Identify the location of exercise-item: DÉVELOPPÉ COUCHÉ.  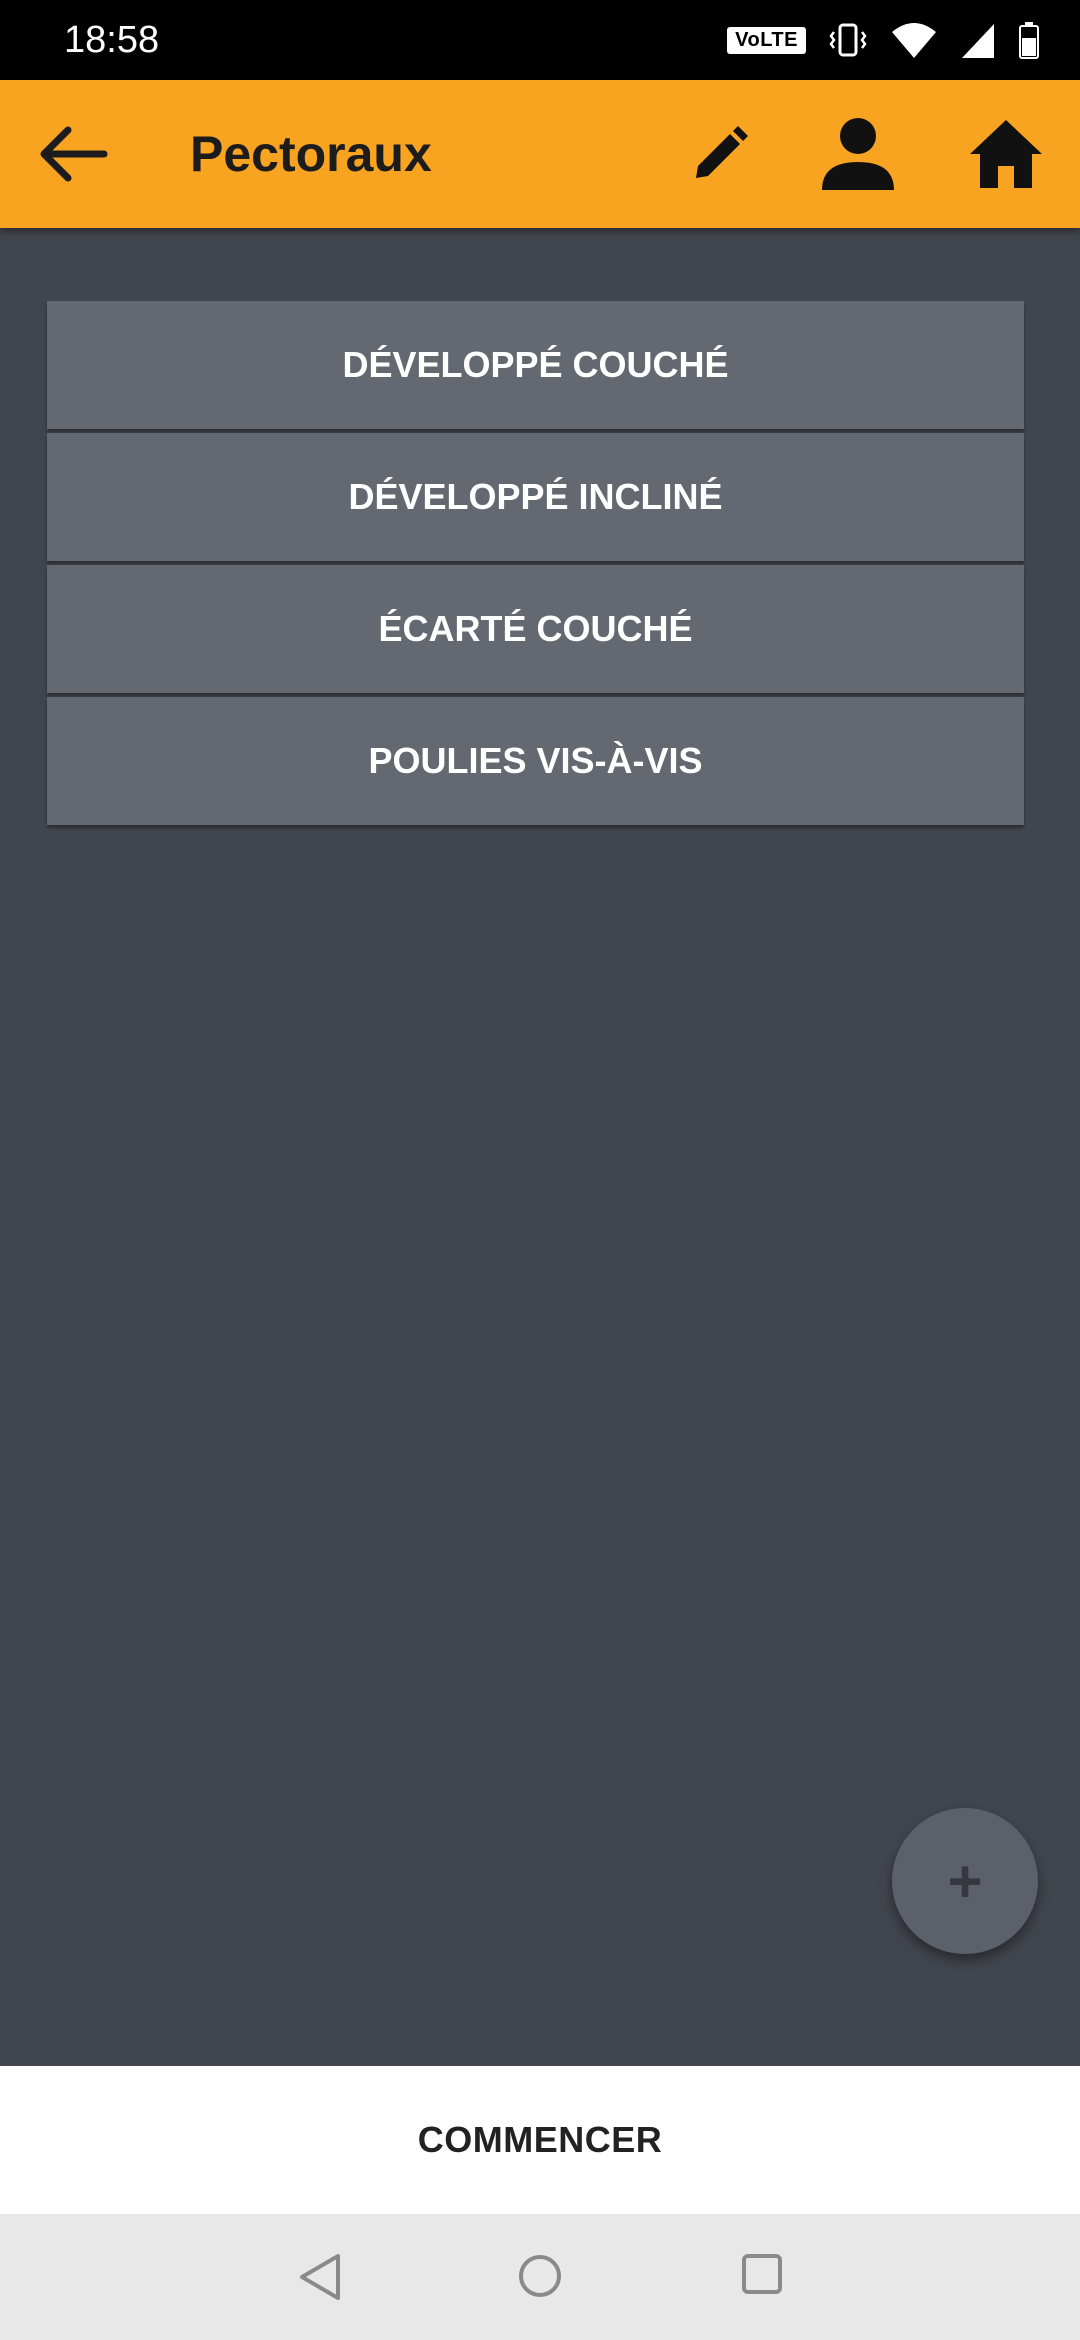
(535, 365).